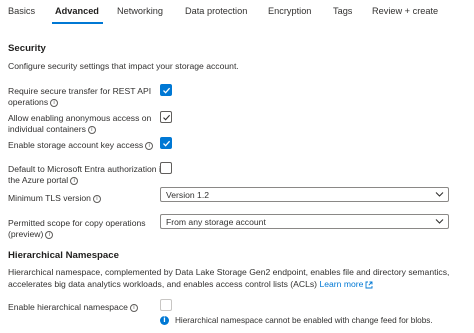  I want to click on tab-networking: Networking, so click(140, 11).